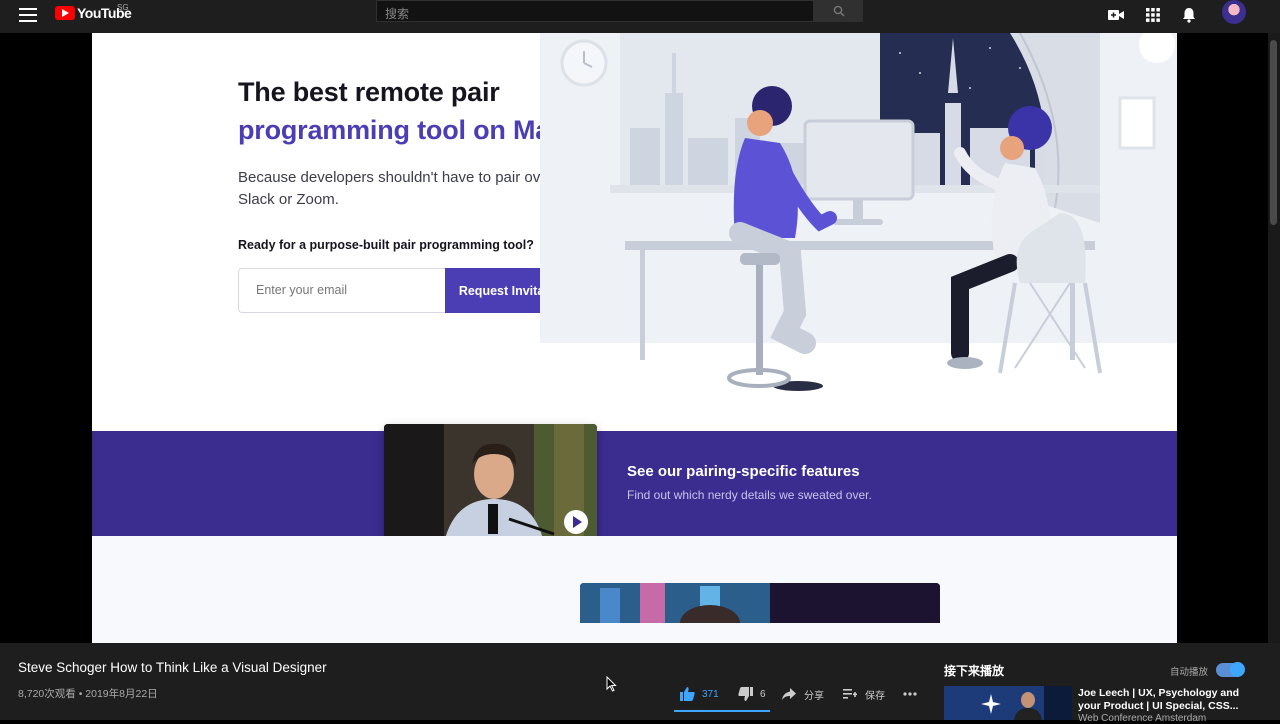  I want to click on thumbs-up-icon, so click(687, 694).